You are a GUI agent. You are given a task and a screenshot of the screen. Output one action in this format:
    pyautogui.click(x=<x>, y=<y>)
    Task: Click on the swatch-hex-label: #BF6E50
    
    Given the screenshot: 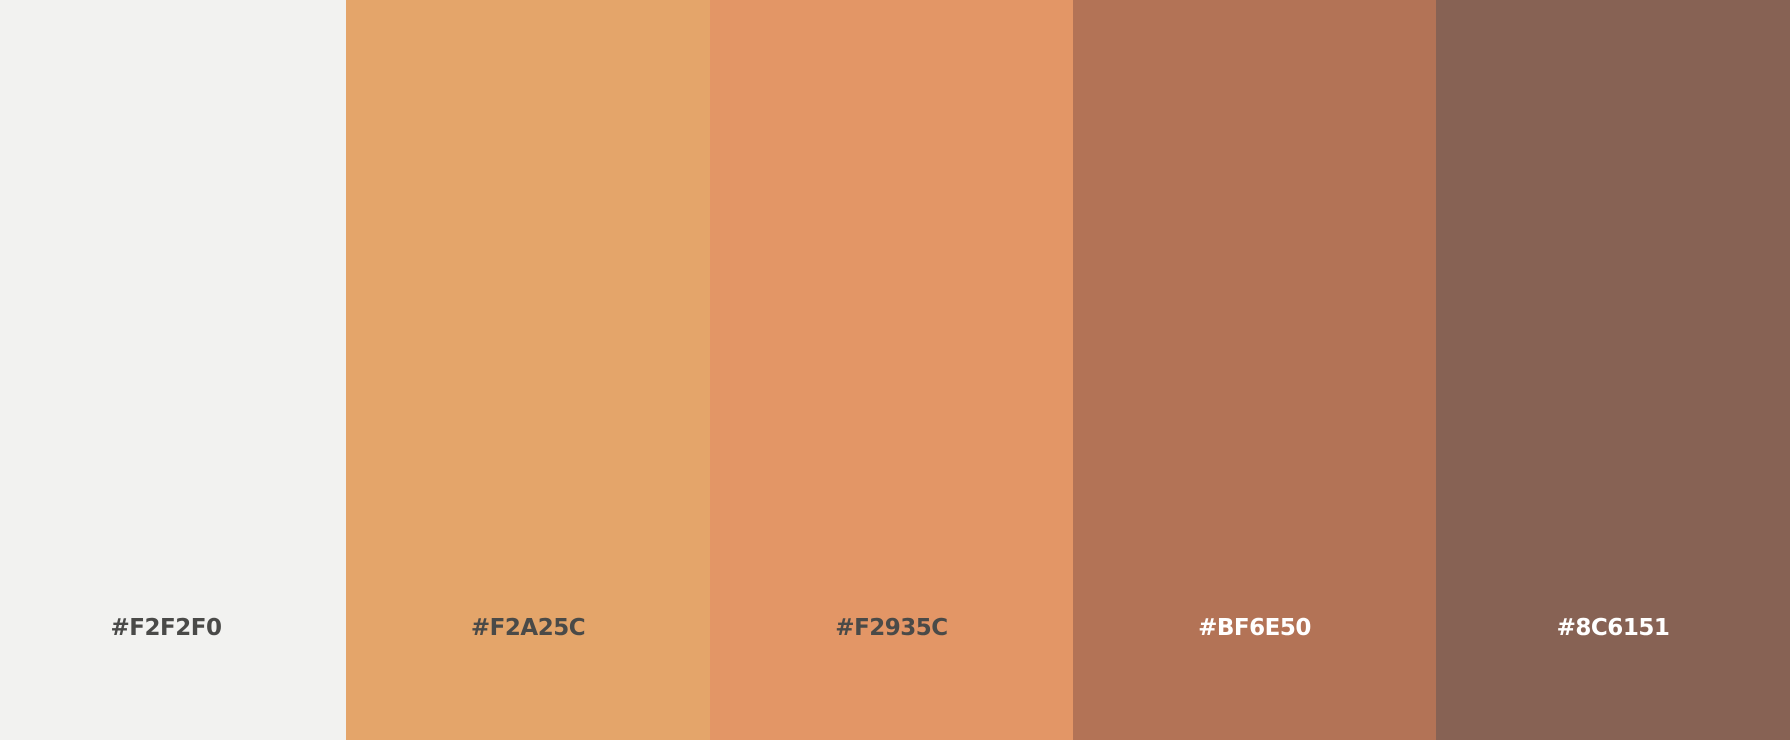 What is the action you would take?
    pyautogui.click(x=1254, y=628)
    